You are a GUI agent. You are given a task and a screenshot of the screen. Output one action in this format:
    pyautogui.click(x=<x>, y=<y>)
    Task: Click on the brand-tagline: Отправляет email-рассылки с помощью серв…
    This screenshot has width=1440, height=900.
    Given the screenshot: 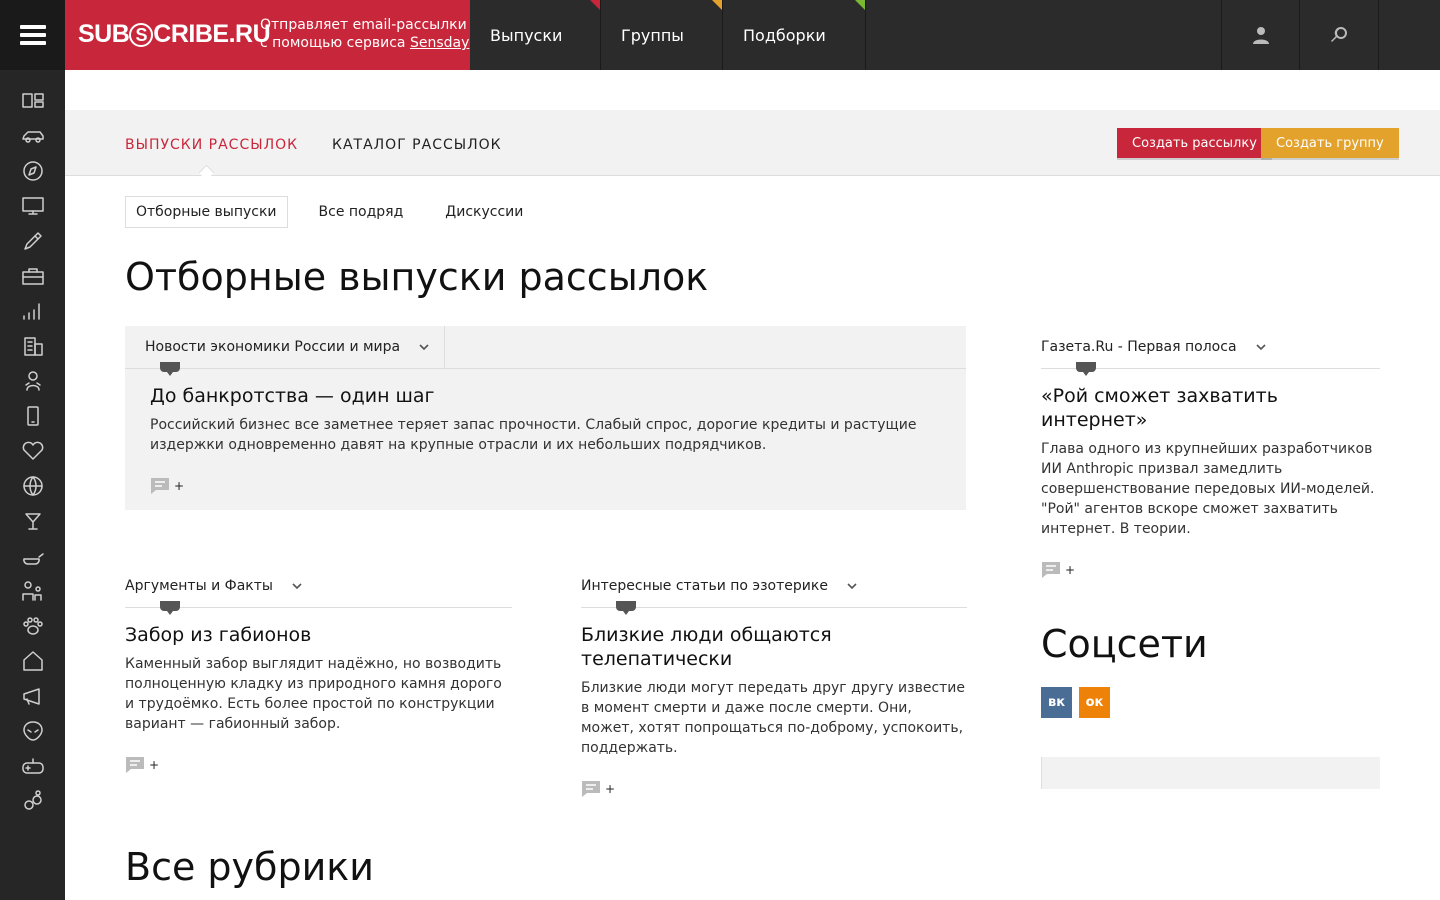 What is the action you would take?
    pyautogui.click(x=365, y=34)
    